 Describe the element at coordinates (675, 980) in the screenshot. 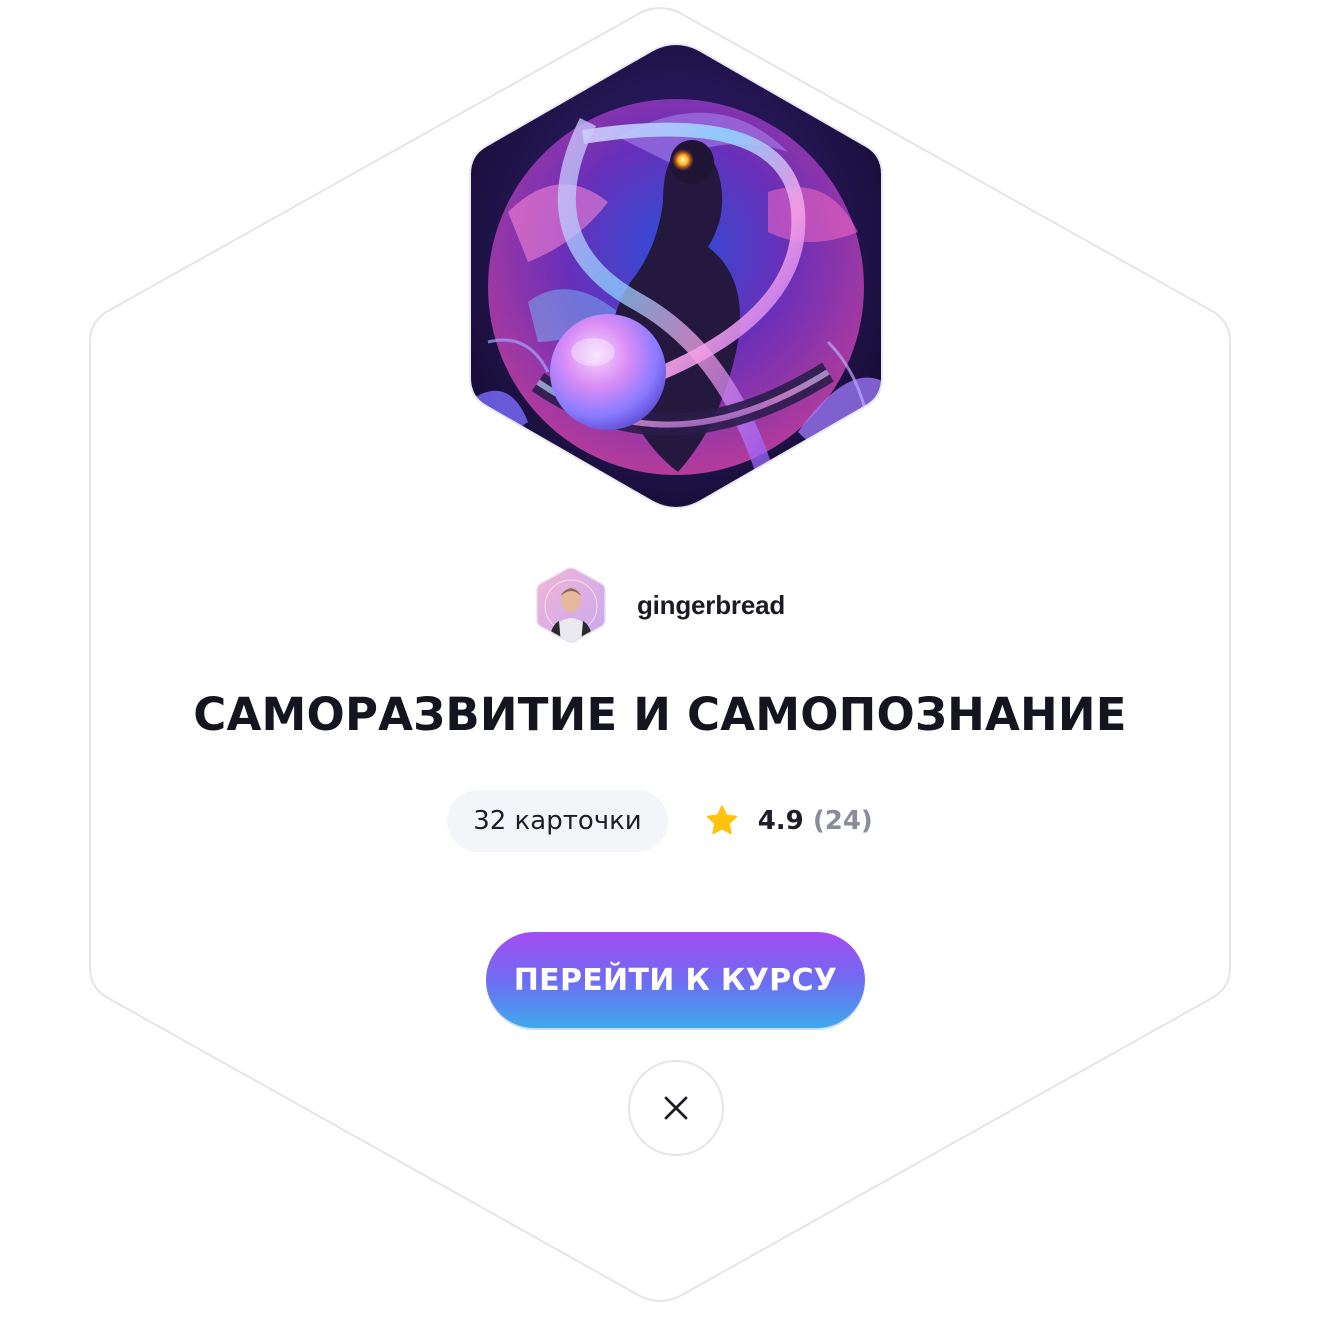

I see `go-to-course-button: ПЕРЕЙТИ К КУРСУ` at that location.